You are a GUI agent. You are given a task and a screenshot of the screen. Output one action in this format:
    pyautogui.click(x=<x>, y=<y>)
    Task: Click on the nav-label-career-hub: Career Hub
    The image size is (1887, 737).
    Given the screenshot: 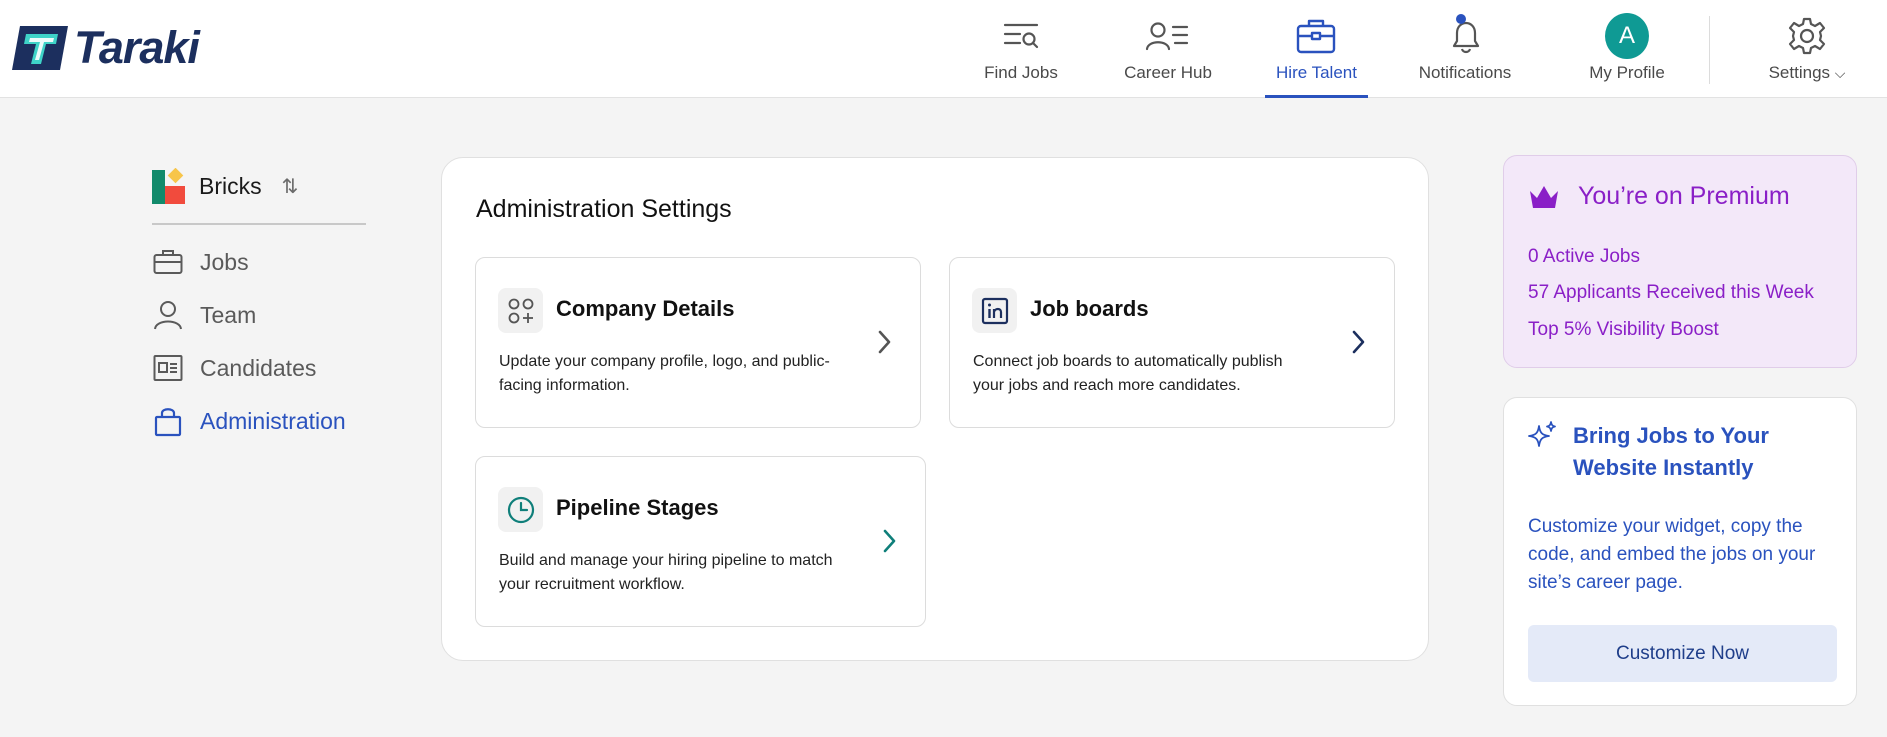 What is the action you would take?
    pyautogui.click(x=1168, y=72)
    